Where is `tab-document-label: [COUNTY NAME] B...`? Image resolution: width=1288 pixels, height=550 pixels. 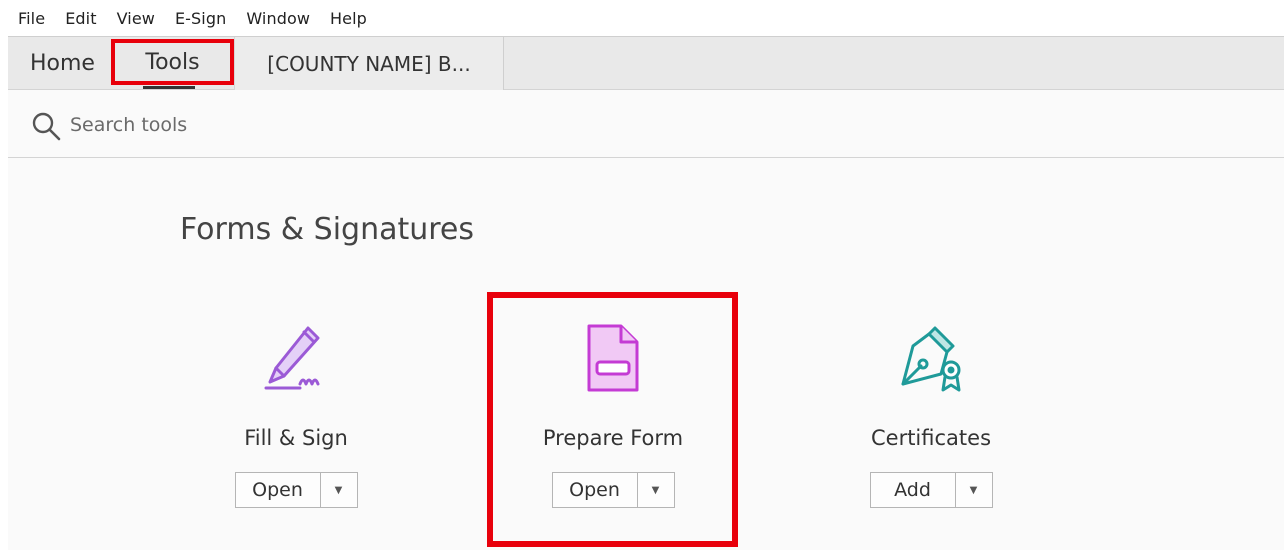 tab-document-label: [COUNTY NAME] B... is located at coordinates (369, 63).